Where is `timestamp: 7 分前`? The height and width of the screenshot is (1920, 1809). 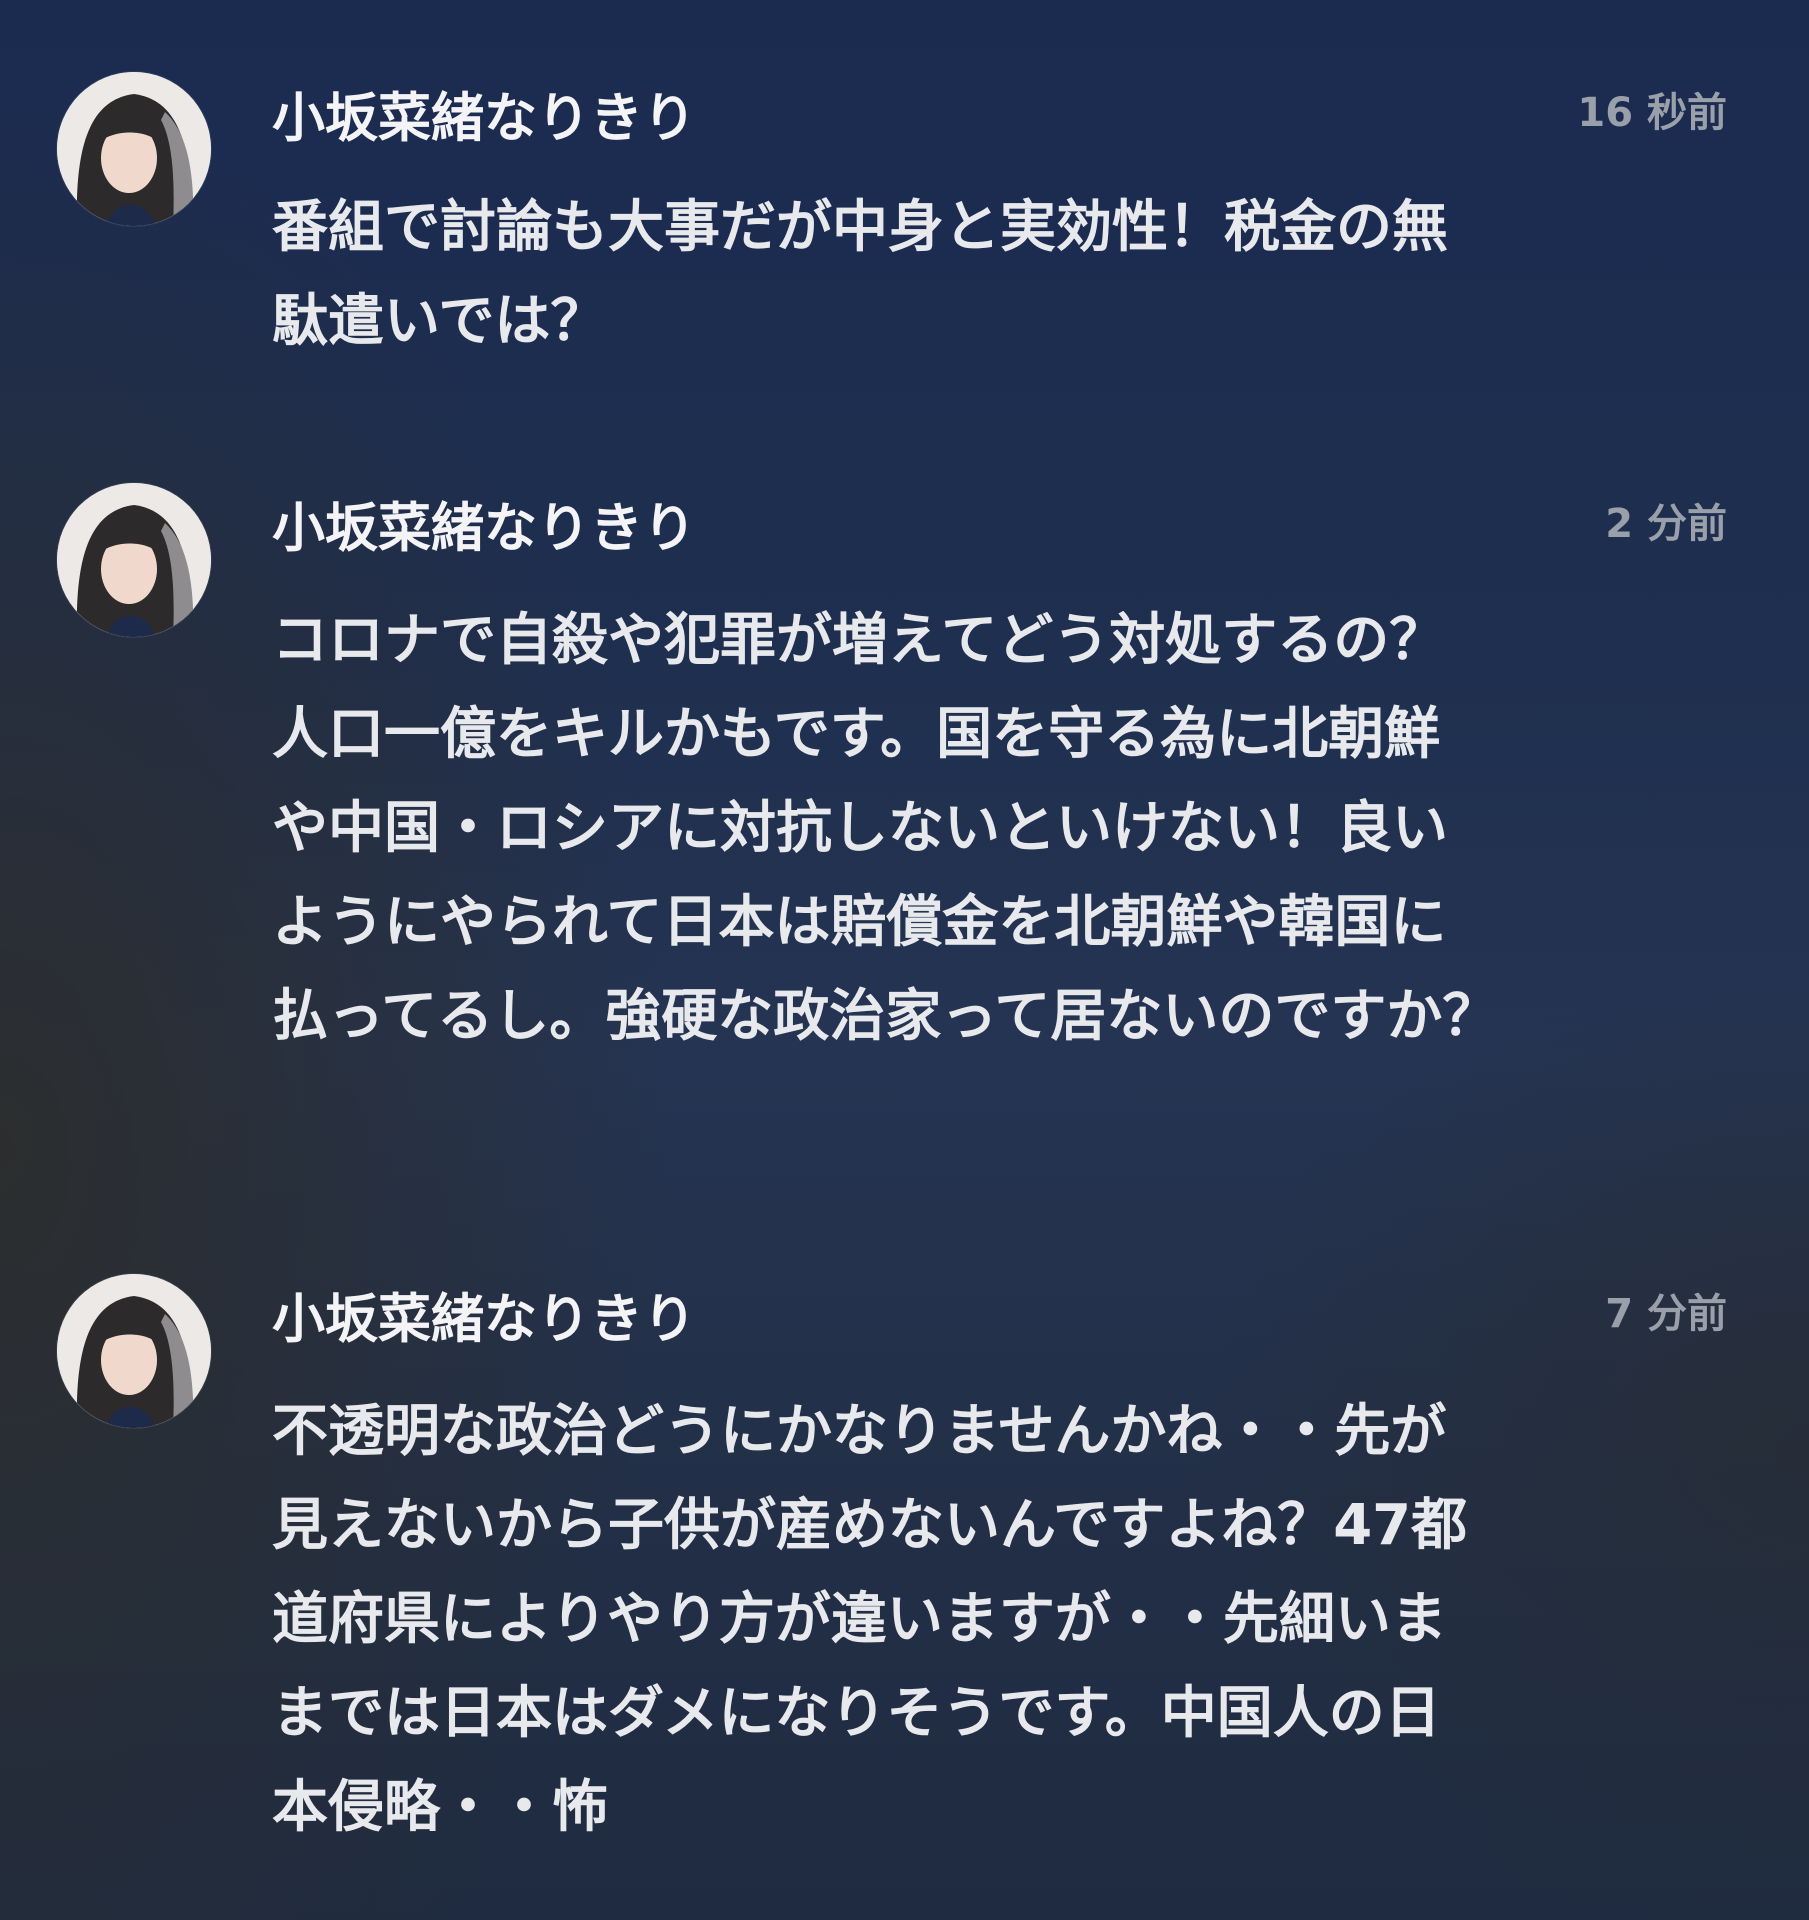
timestamp: 7 分前 is located at coordinates (1666, 1314).